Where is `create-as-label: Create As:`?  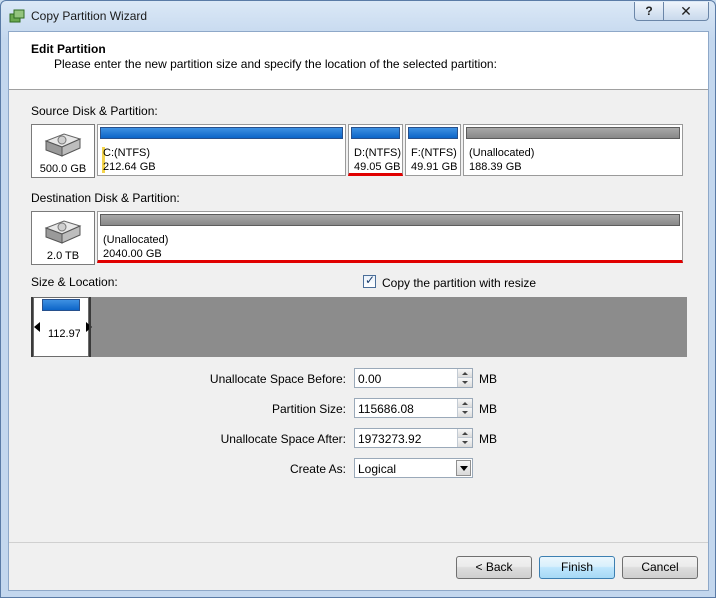
create-as-label: Create As: is located at coordinates (317, 469).